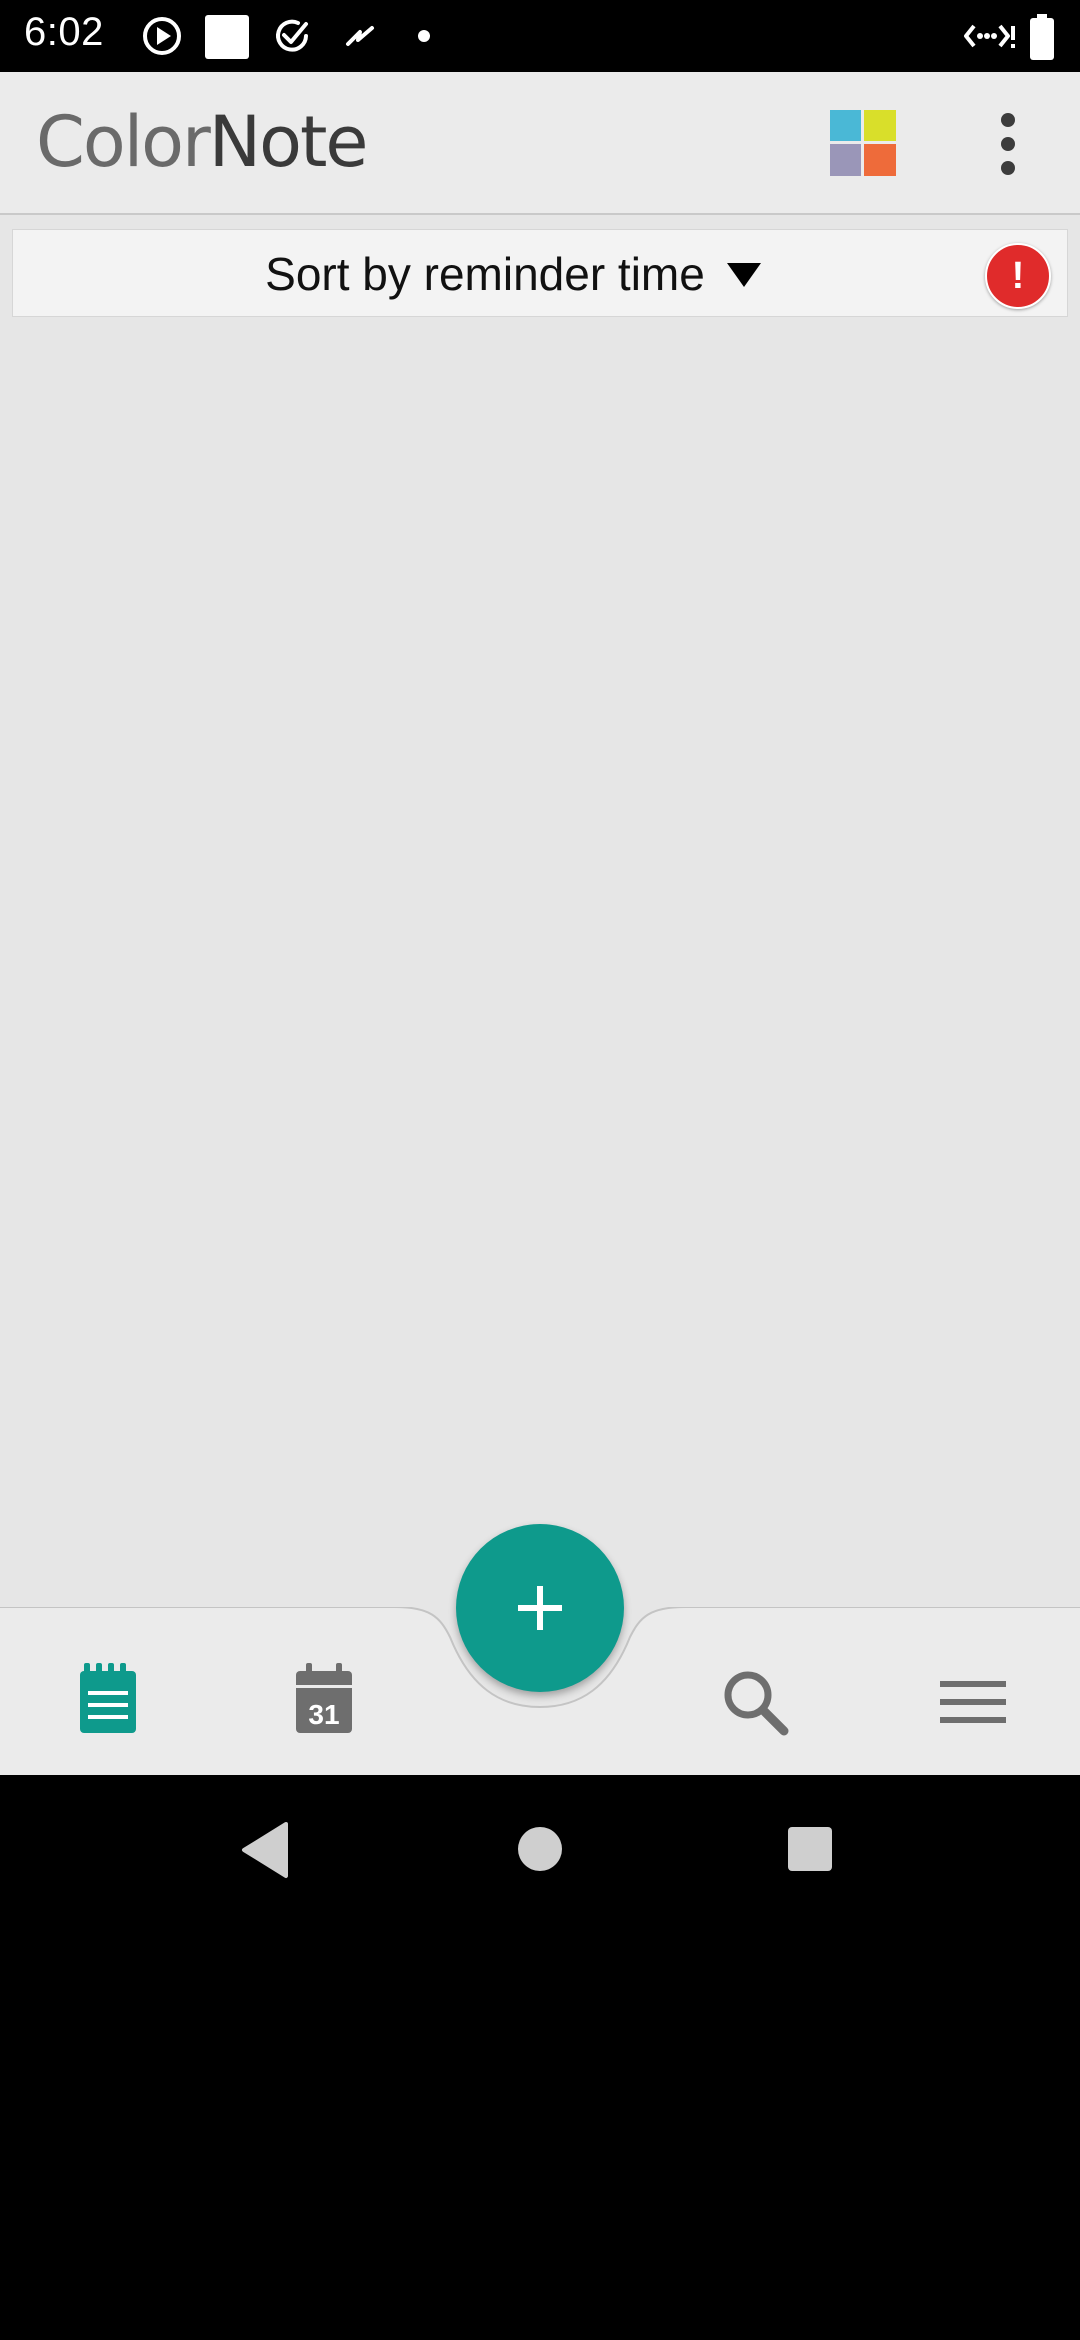 The image size is (1080, 2340). I want to click on plus-icon-vertical, so click(540, 1608).